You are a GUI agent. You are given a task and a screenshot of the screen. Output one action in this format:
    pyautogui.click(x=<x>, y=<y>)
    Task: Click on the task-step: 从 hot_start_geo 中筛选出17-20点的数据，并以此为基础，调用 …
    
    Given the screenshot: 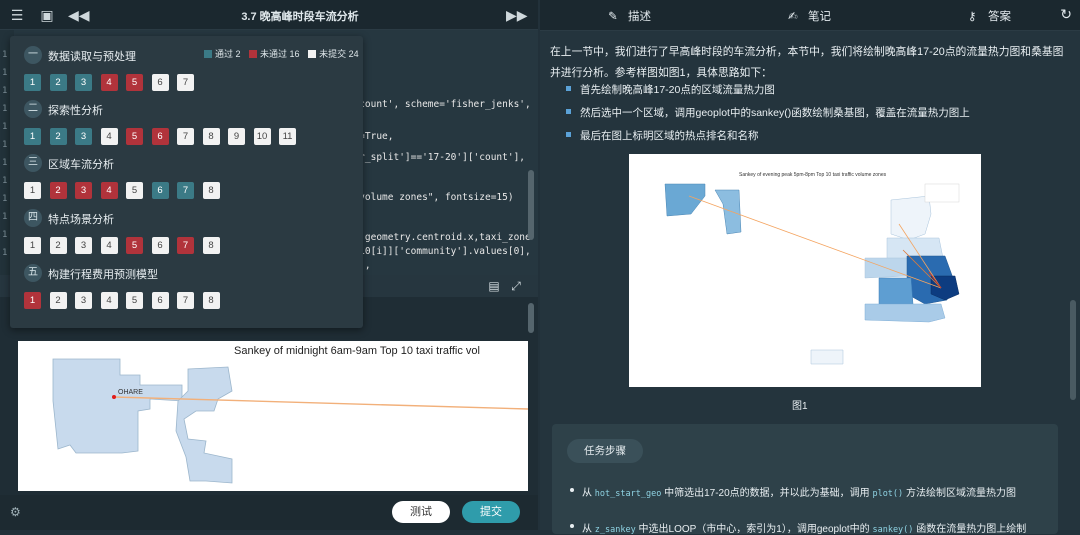 What is the action you would take?
    pyautogui.click(x=793, y=491)
    